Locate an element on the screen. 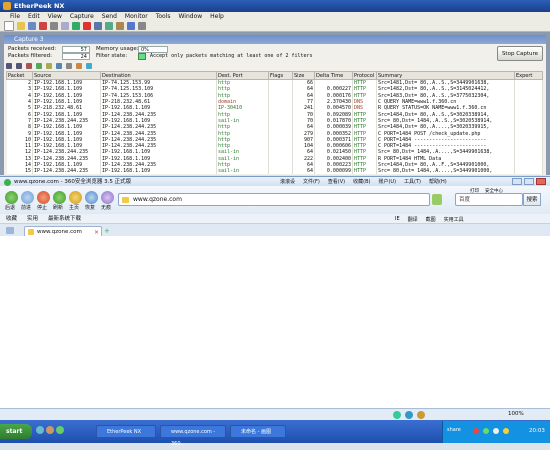 Image resolution: width=550 pixels, height=450 pixels. menu-view: View is located at coordinates (55, 16).